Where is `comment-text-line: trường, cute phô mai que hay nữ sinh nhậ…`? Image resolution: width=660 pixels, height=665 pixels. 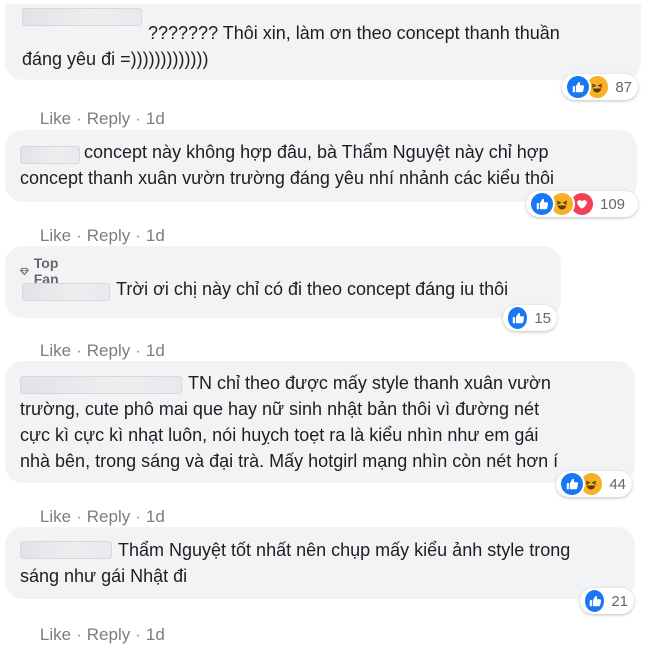
comment-text-line: trường, cute phô mai que hay nữ sinh nhậ… is located at coordinates (280, 409).